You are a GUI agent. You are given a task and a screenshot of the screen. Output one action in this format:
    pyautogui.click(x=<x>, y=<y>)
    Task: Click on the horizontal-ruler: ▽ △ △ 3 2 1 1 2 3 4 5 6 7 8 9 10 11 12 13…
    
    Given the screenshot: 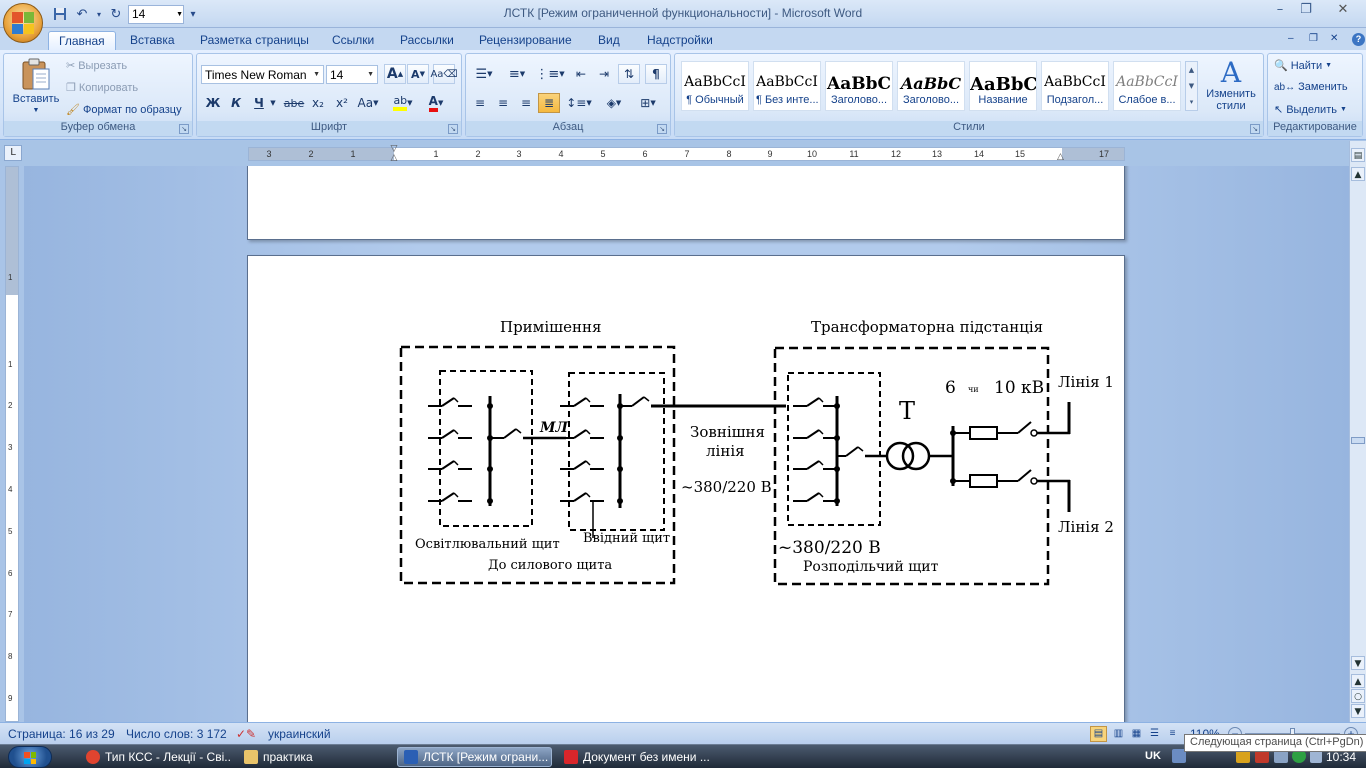 What is the action you would take?
    pyautogui.click(x=686, y=154)
    